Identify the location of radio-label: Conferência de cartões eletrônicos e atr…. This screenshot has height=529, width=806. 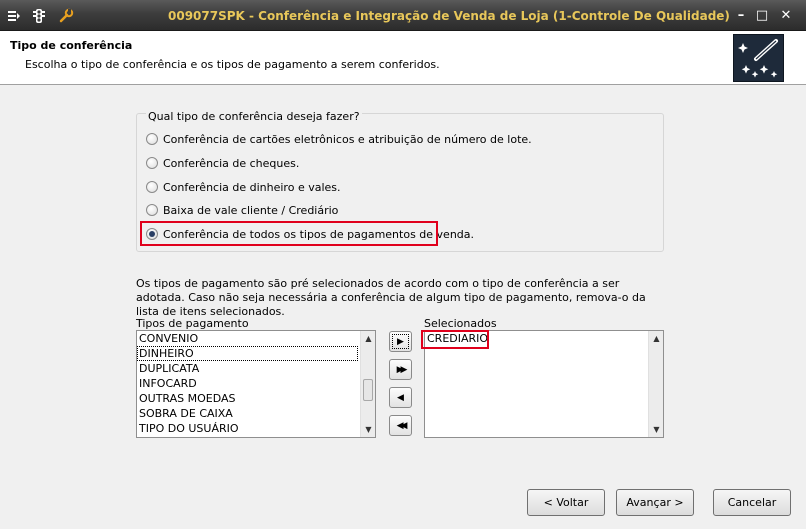
(347, 139).